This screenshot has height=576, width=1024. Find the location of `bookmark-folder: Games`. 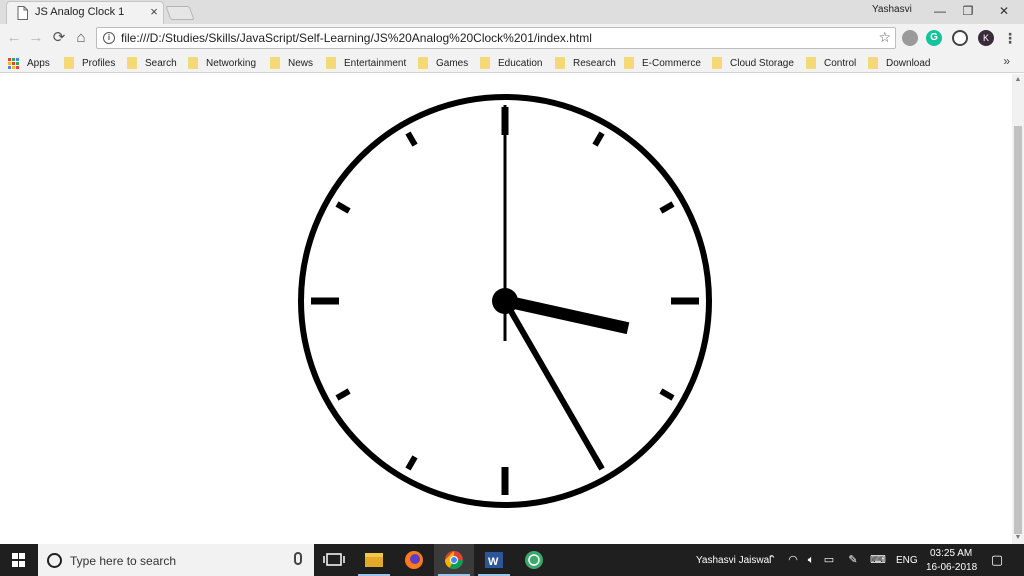

bookmark-folder: Games is located at coordinates (443, 63).